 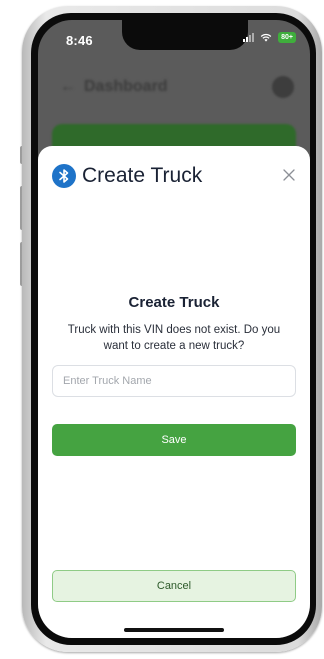 What do you see at coordinates (174, 302) in the screenshot?
I see `content-heading: Create Truck` at bounding box center [174, 302].